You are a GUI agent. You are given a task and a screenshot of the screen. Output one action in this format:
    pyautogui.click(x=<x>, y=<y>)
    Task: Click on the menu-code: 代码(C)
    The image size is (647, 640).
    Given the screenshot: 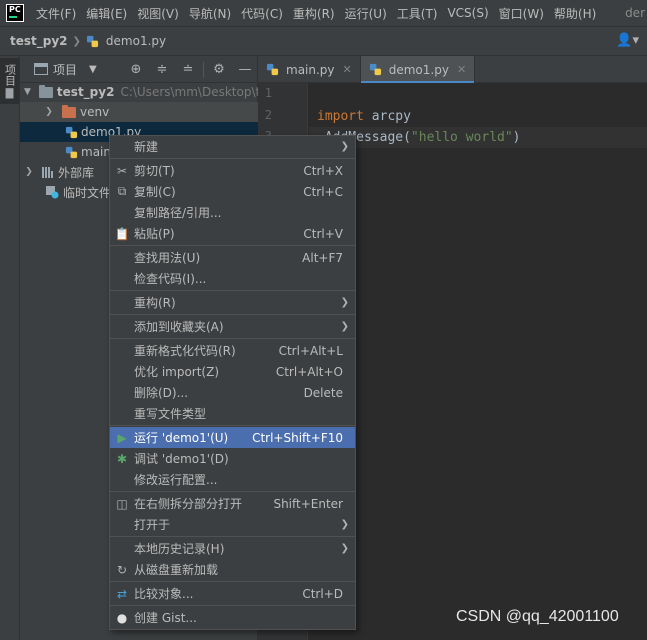 What is the action you would take?
    pyautogui.click(x=262, y=13)
    